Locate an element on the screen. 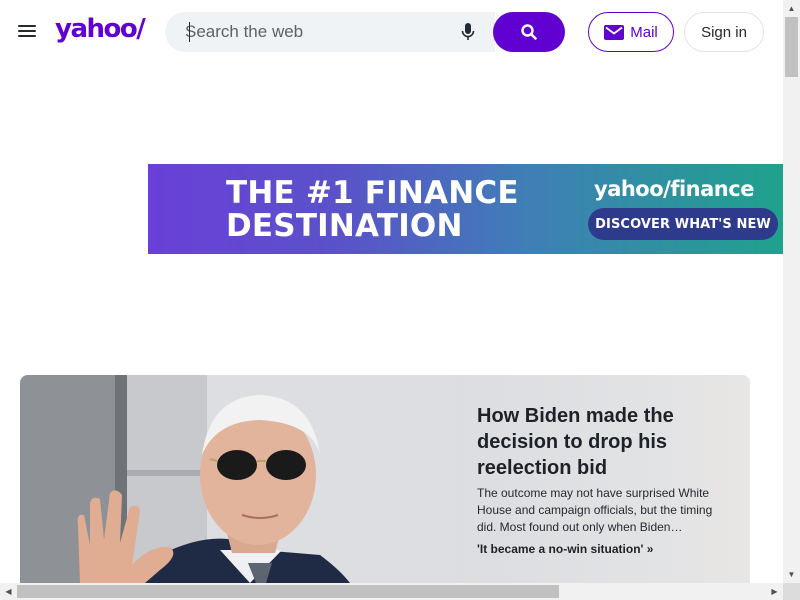  sign-in-button: Sign in is located at coordinates (724, 32).